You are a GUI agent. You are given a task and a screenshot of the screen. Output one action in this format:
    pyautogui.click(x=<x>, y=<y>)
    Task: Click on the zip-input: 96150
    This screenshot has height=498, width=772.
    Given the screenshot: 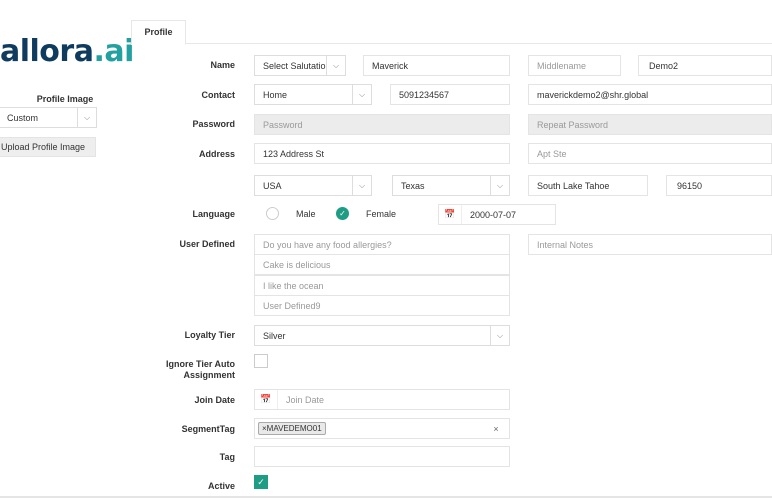 What is the action you would take?
    pyautogui.click(x=719, y=185)
    